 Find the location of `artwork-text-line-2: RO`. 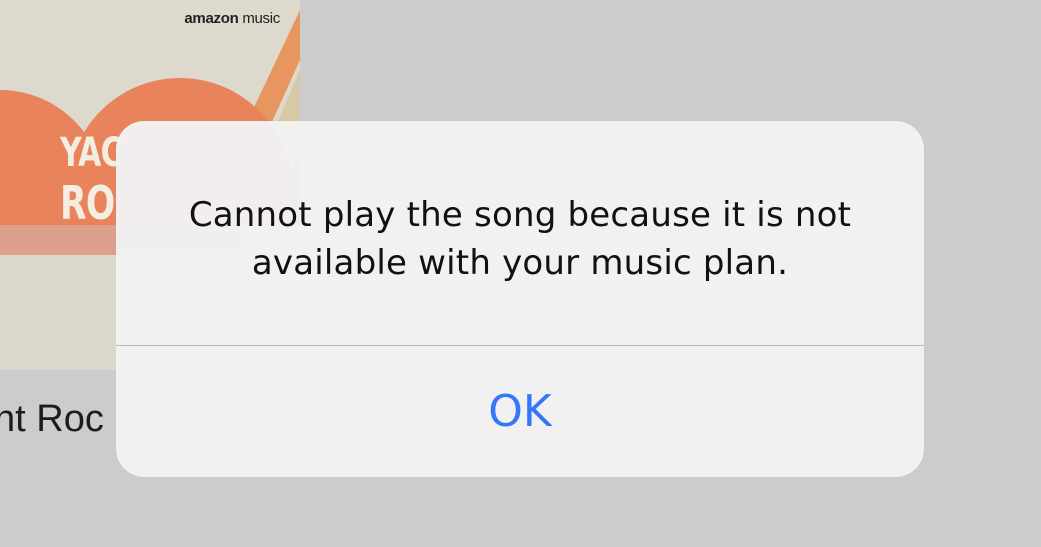

artwork-text-line-2: RO is located at coordinates (87, 203).